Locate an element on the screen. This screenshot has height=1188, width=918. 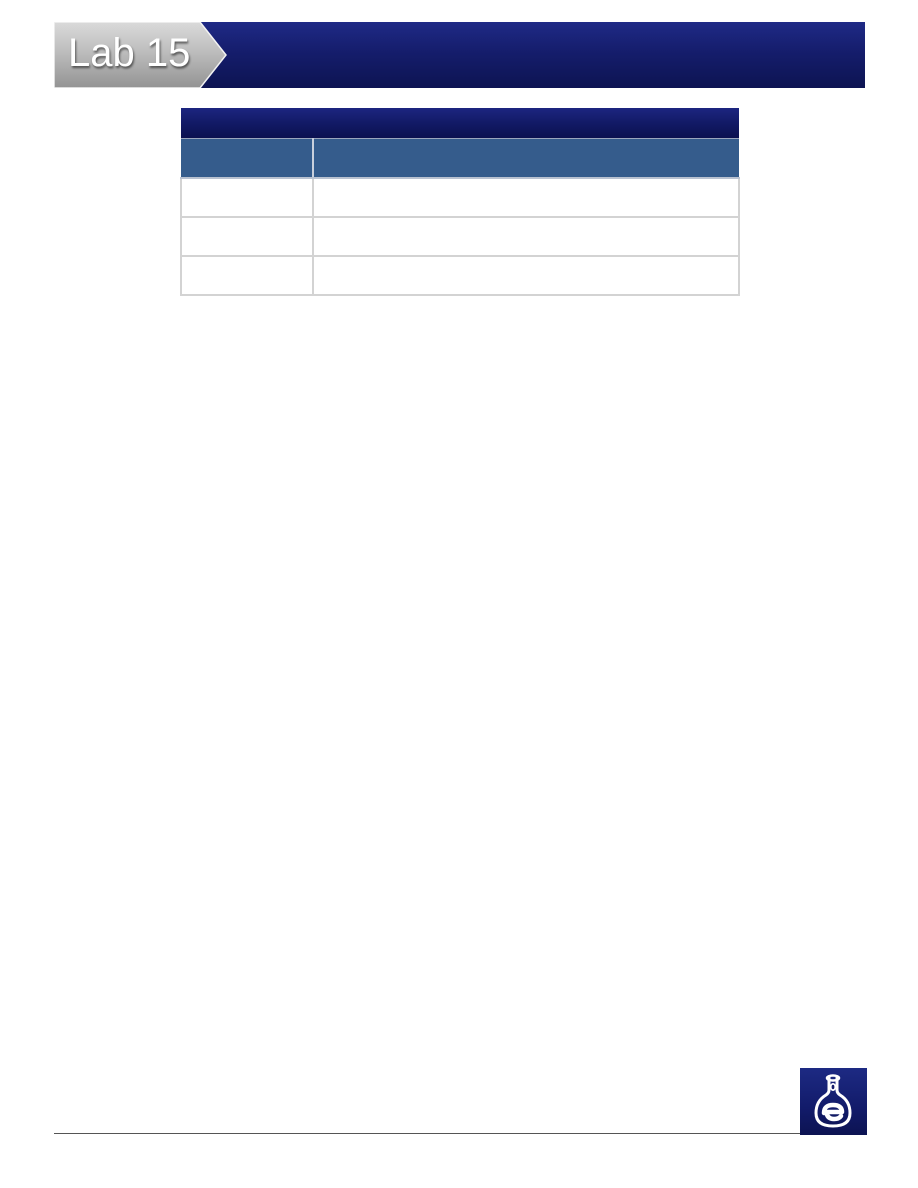
table-title-row is located at coordinates (460, 123).